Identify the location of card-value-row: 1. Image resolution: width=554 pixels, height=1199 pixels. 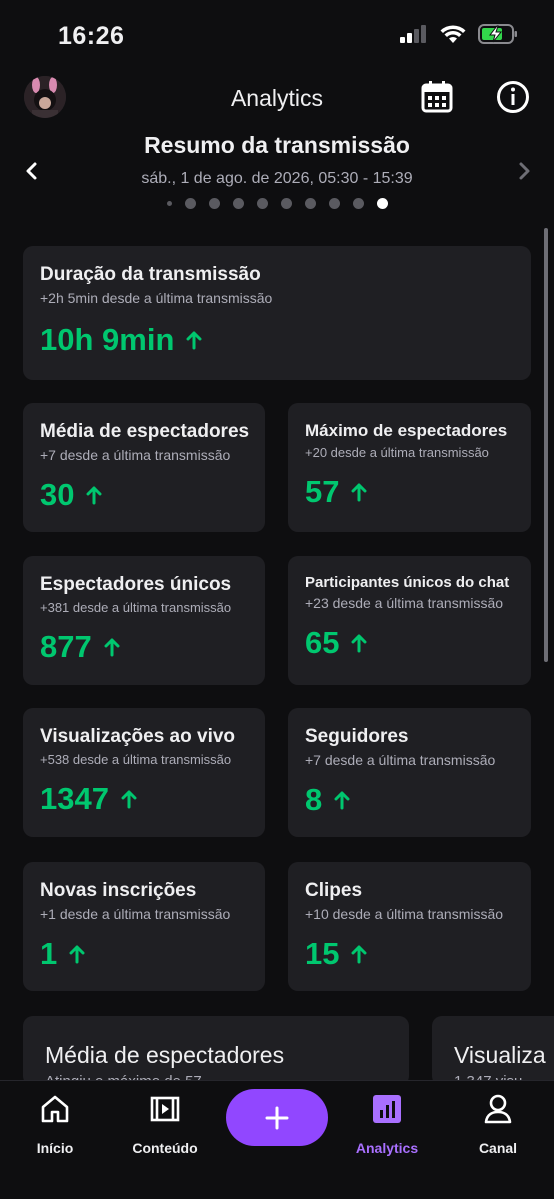
(144, 954).